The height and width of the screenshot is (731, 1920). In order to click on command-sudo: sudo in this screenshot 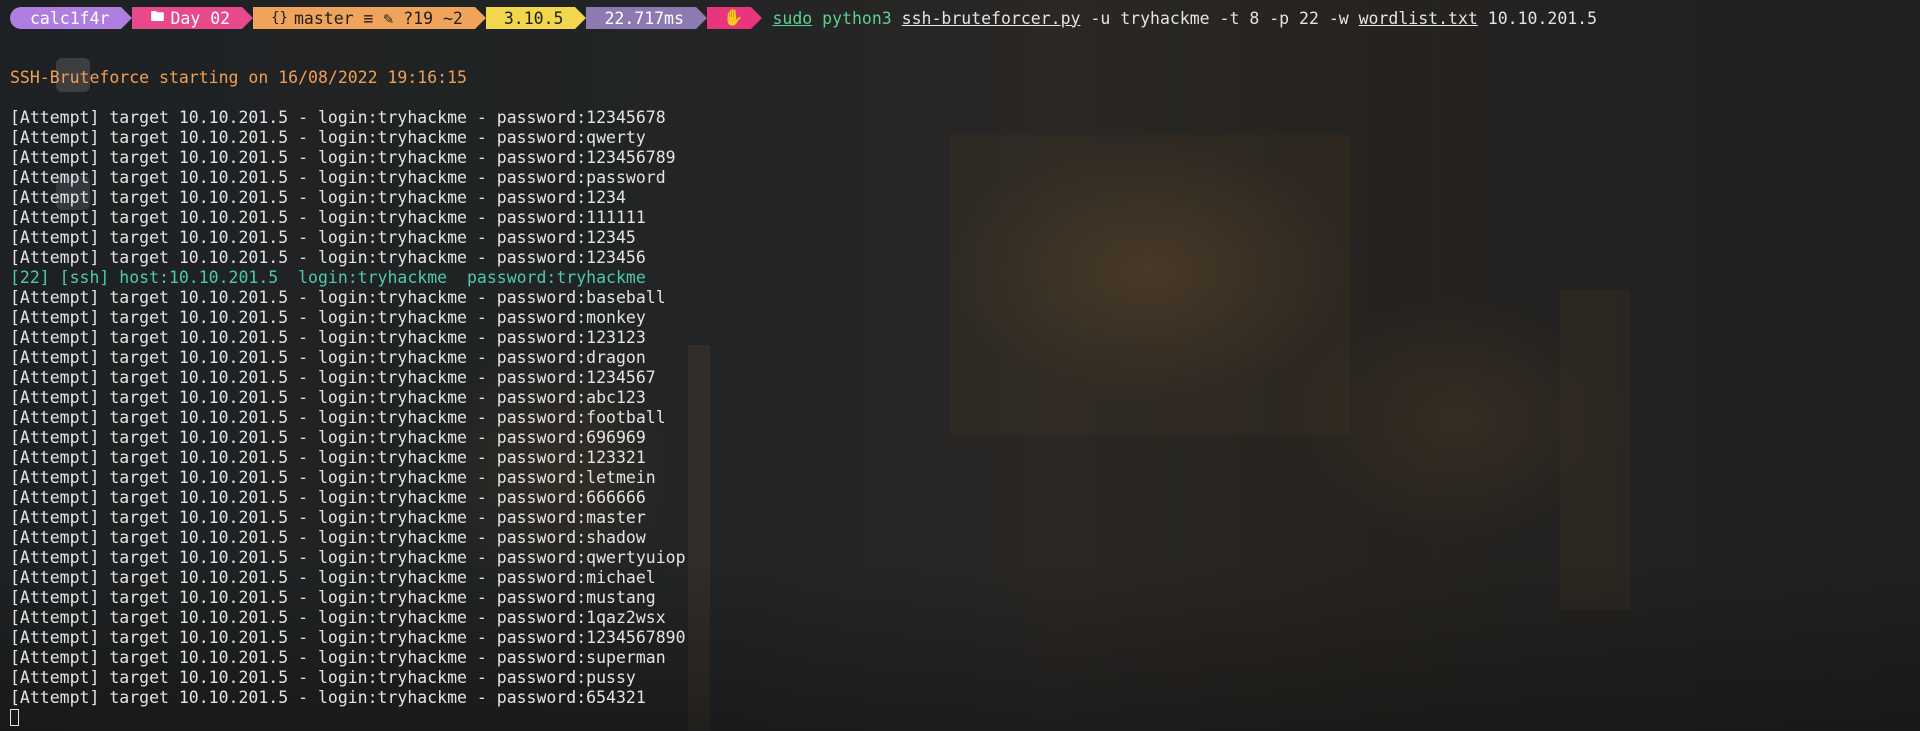, I will do `click(792, 18)`.